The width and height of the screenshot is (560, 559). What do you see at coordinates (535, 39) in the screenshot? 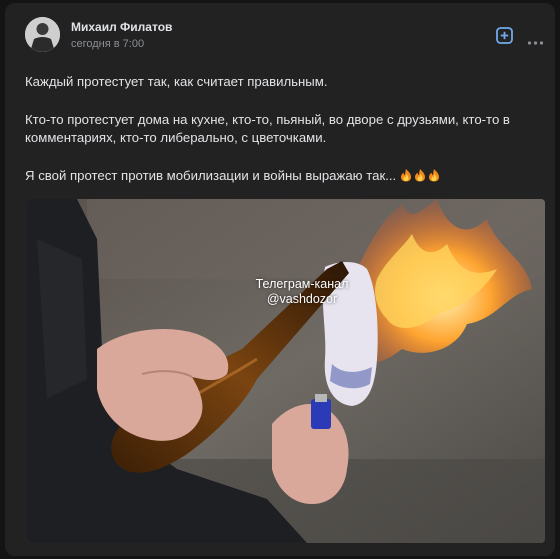
I see `more-dots-icon` at bounding box center [535, 39].